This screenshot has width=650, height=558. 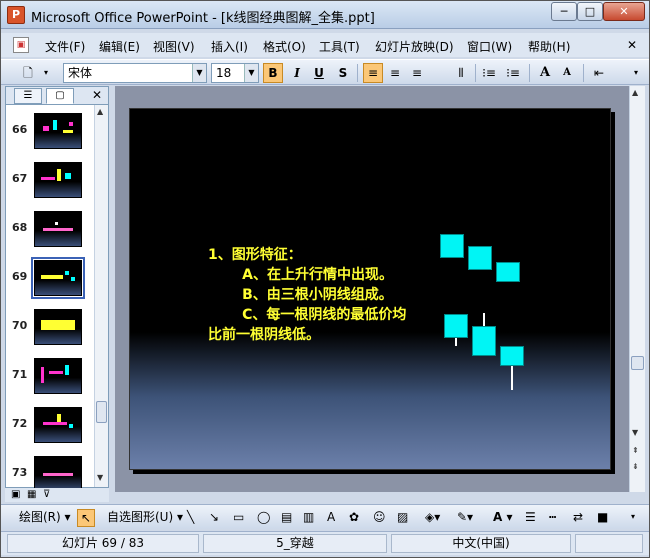 What do you see at coordinates (286, 518) in the screenshot?
I see `text-box-icon: ▤` at bounding box center [286, 518].